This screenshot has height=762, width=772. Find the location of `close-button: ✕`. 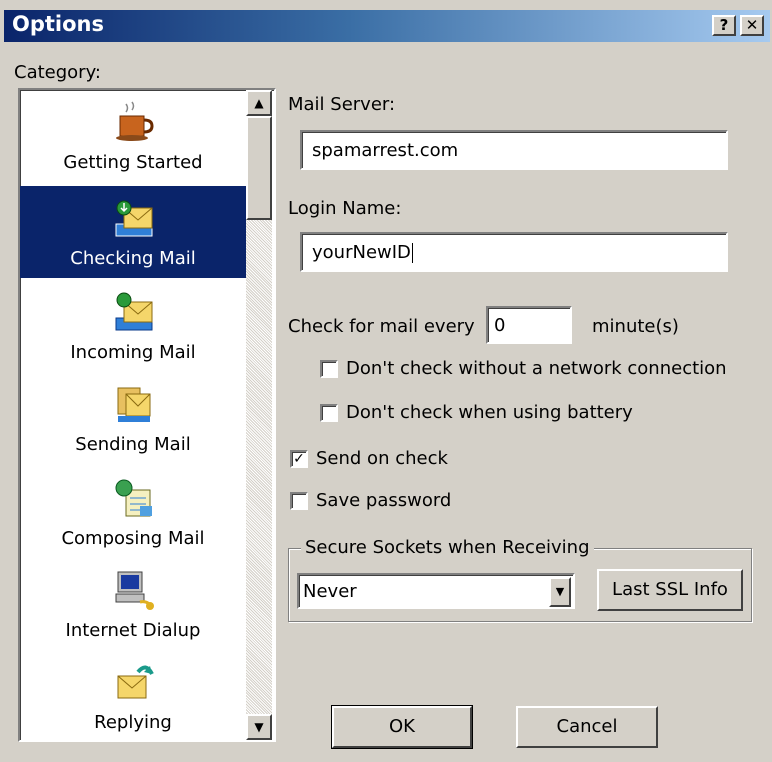

close-button: ✕ is located at coordinates (752, 25).